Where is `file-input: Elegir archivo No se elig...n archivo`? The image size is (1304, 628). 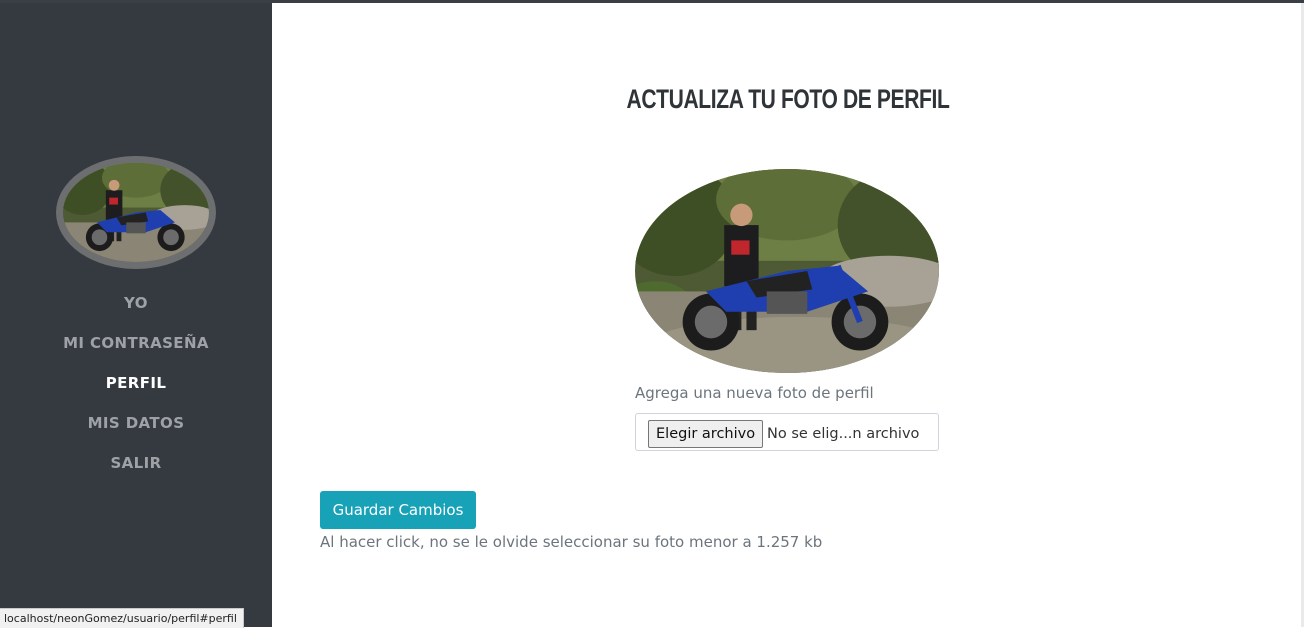
file-input: Elegir archivo No se elig...n archivo is located at coordinates (787, 432).